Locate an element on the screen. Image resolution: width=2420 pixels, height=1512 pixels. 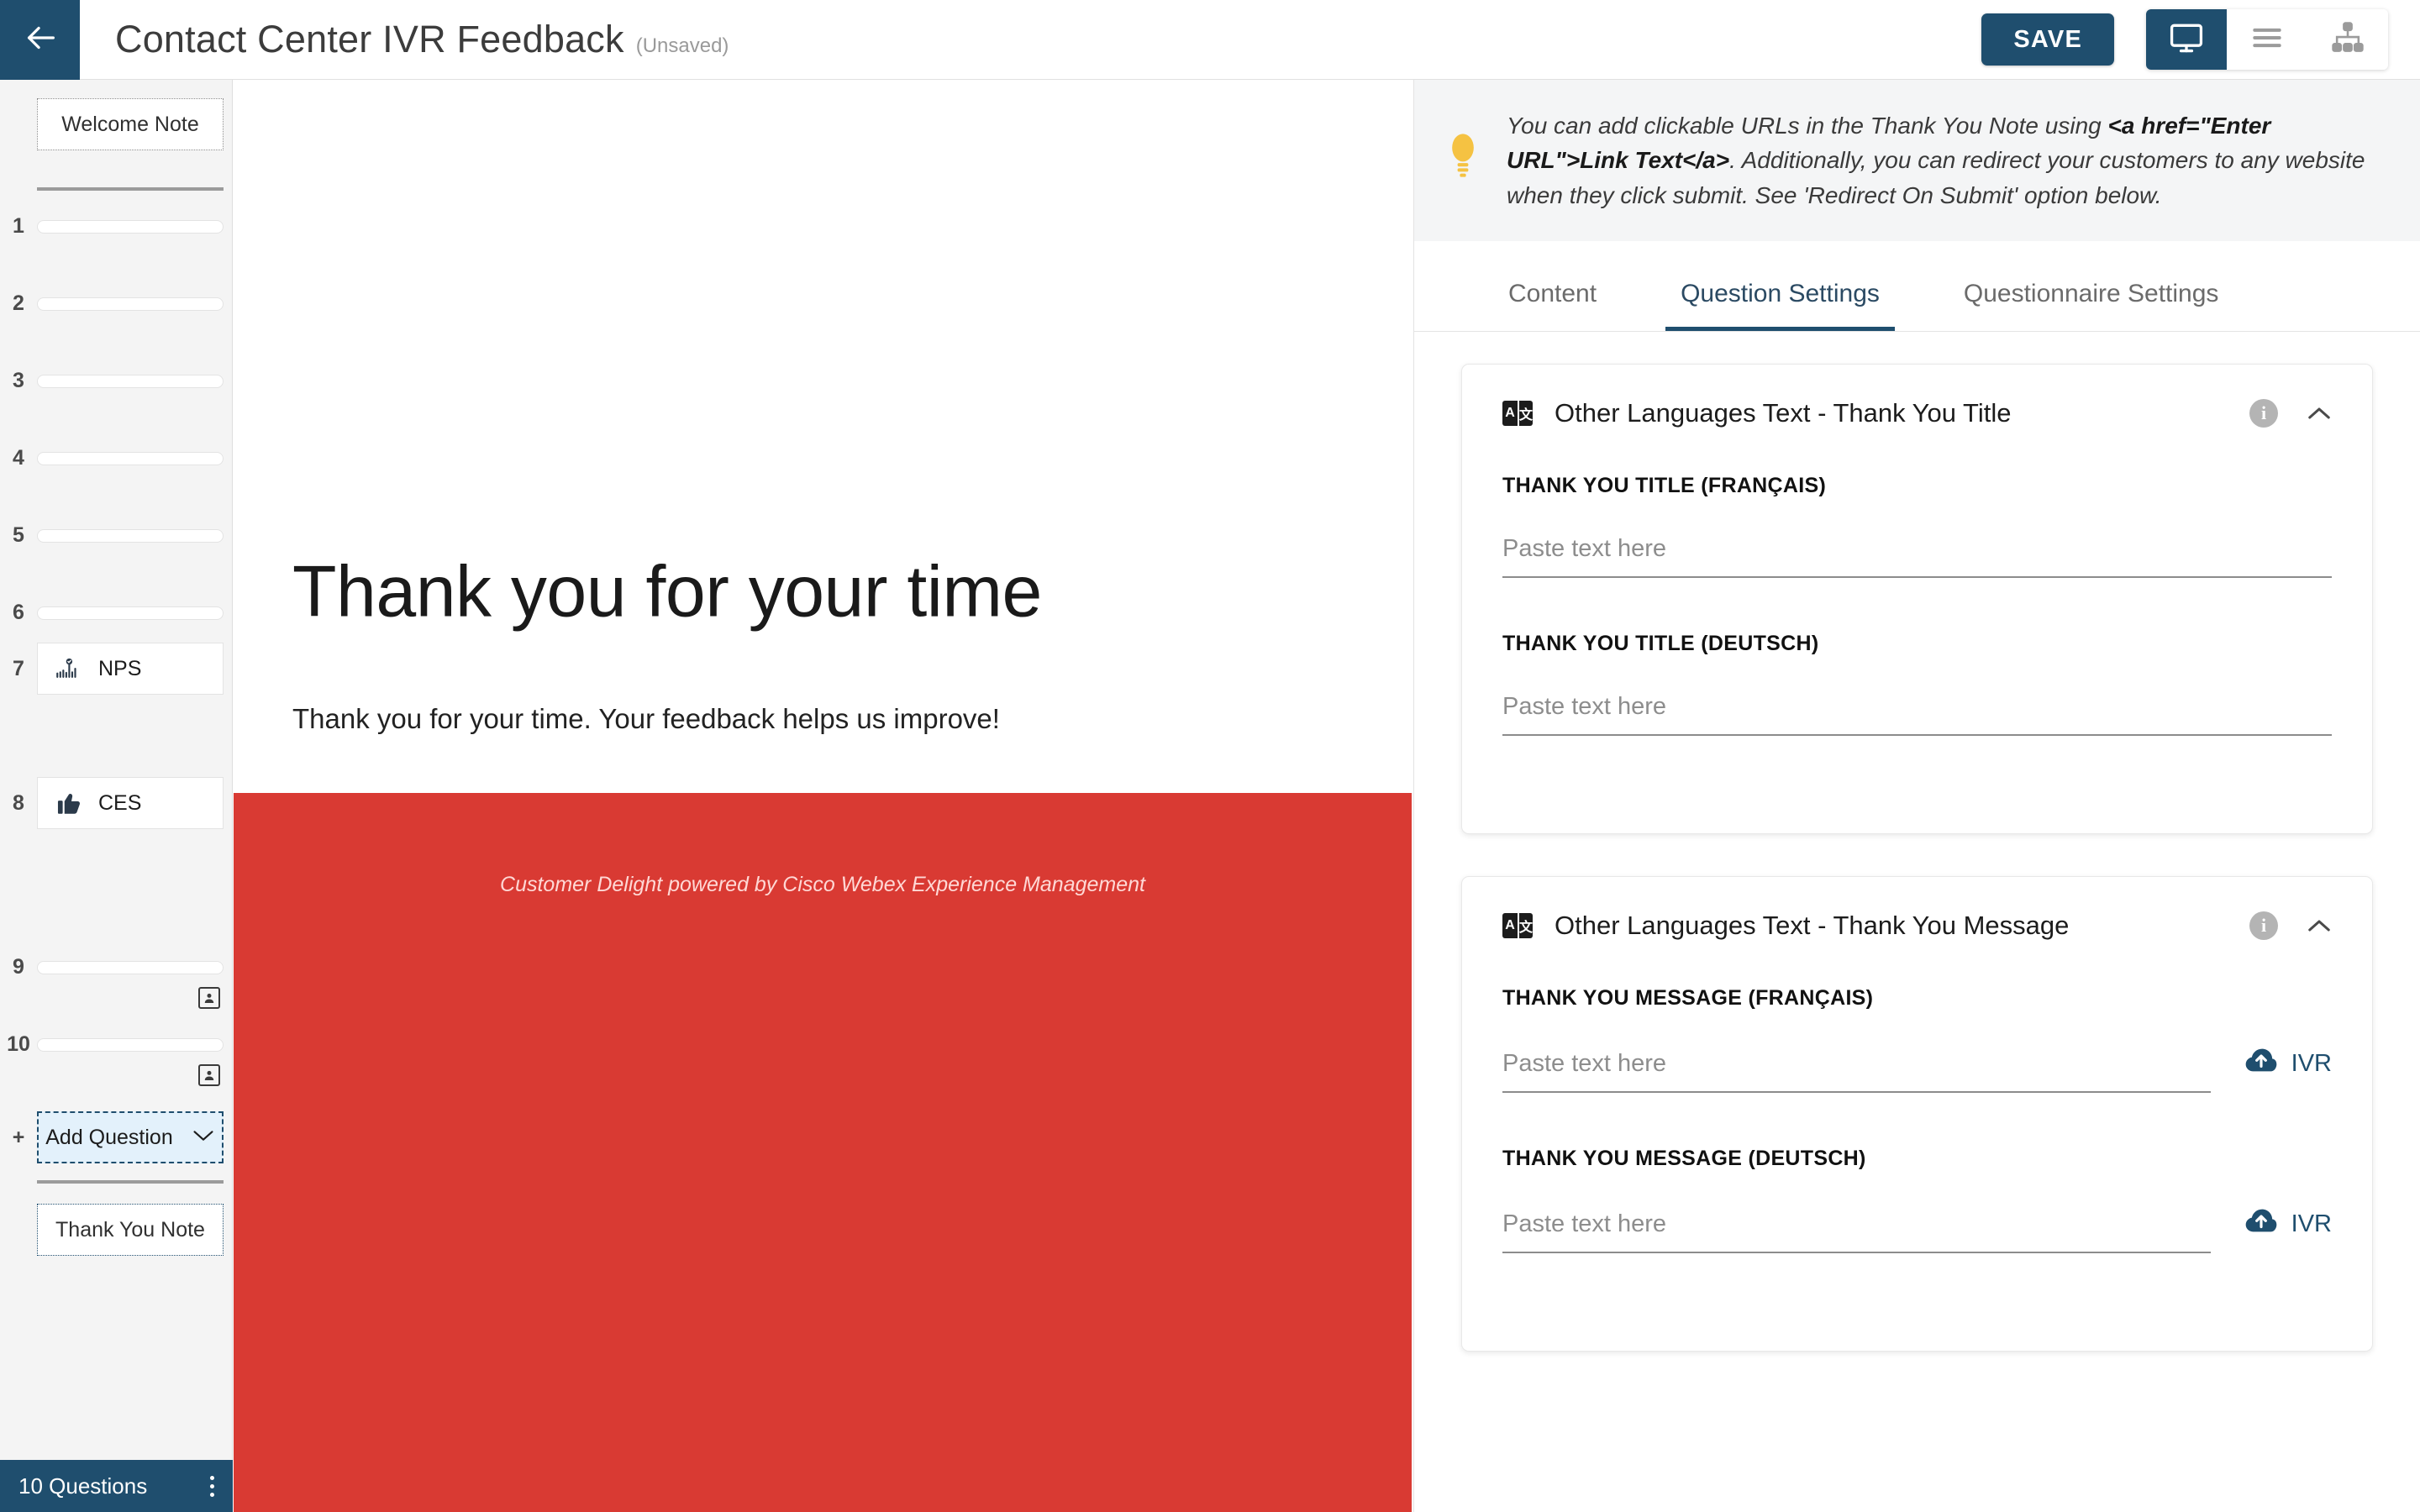
flow-view-button is located at coordinates (2347, 39).